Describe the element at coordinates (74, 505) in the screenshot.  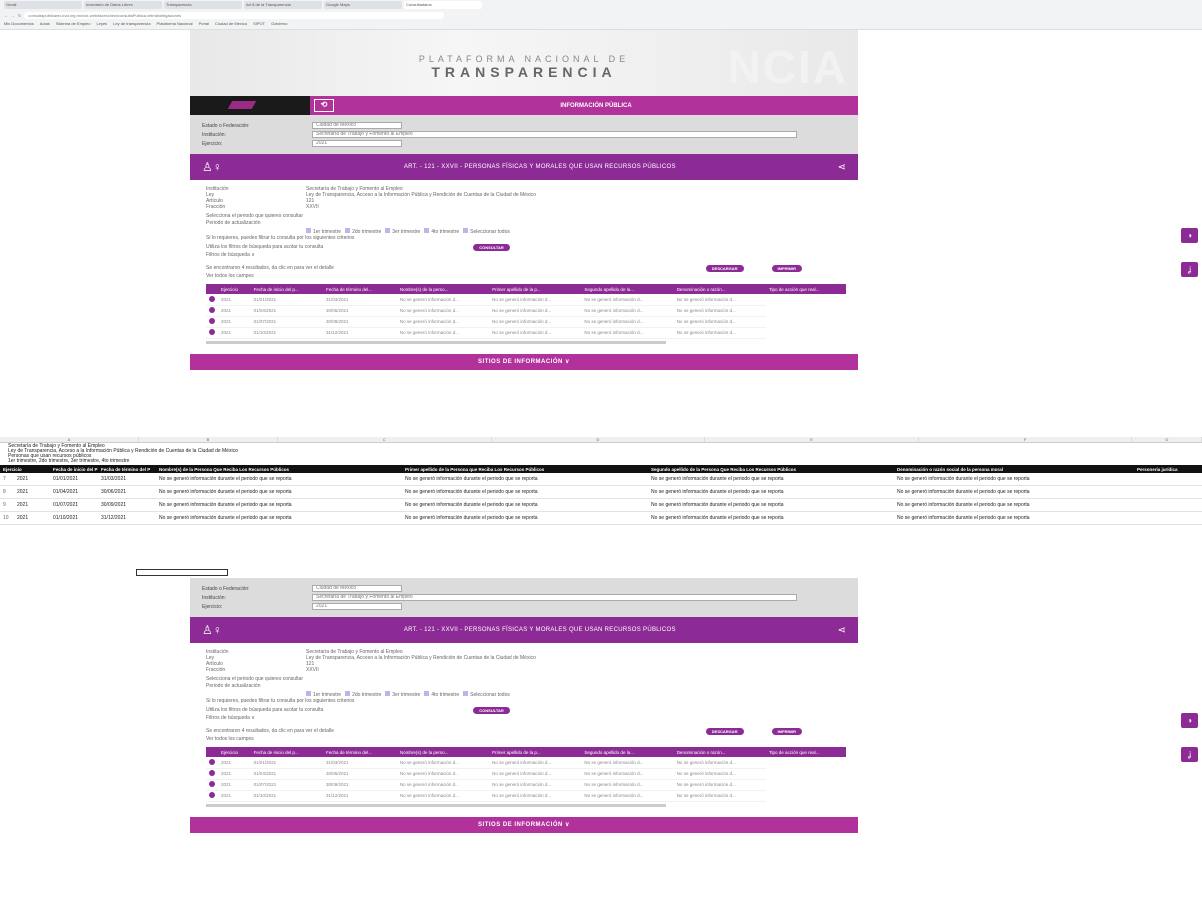
I see `sheet-cell: 01/07/2021` at that location.